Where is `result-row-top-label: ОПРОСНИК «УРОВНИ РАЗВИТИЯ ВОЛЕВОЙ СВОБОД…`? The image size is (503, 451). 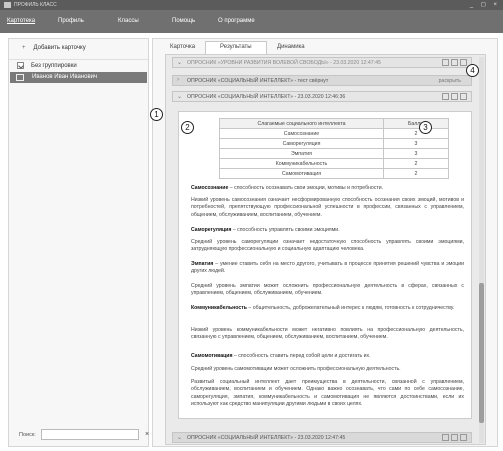 result-row-top-label: ОПРОСНИК «УРОВНИ РАЗВИТИЯ ВОЛЕВОЙ СВОБОД… is located at coordinates (284, 63).